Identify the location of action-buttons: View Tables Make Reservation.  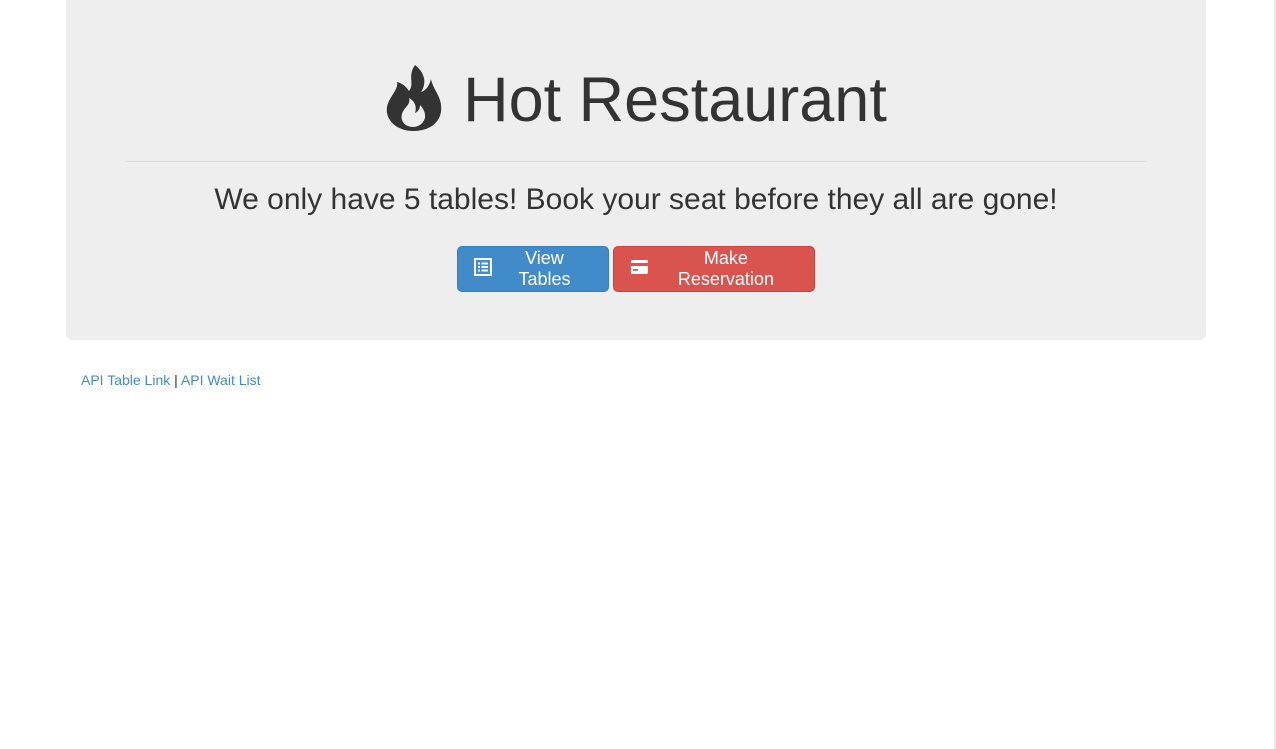
(636, 269).